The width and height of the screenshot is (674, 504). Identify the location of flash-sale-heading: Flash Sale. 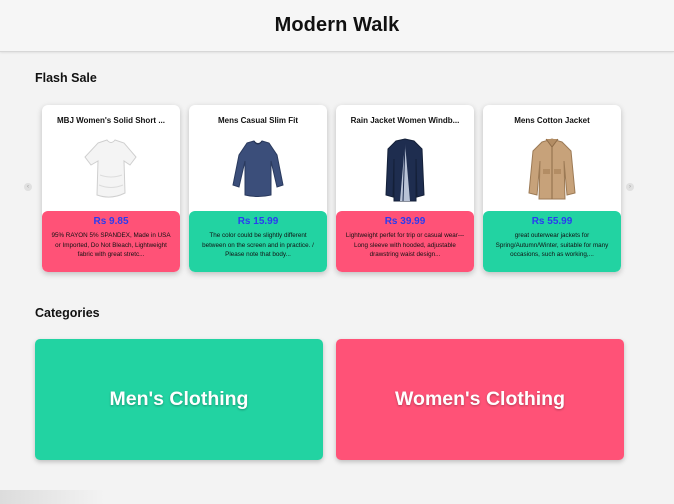
(66, 78).